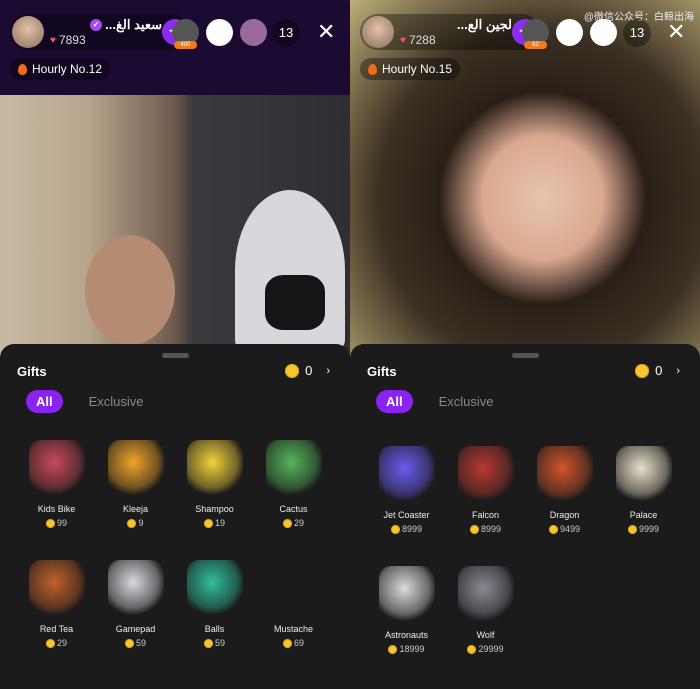  What do you see at coordinates (185, 34) in the screenshot?
I see `viewer-avatar: 400` at bounding box center [185, 34].